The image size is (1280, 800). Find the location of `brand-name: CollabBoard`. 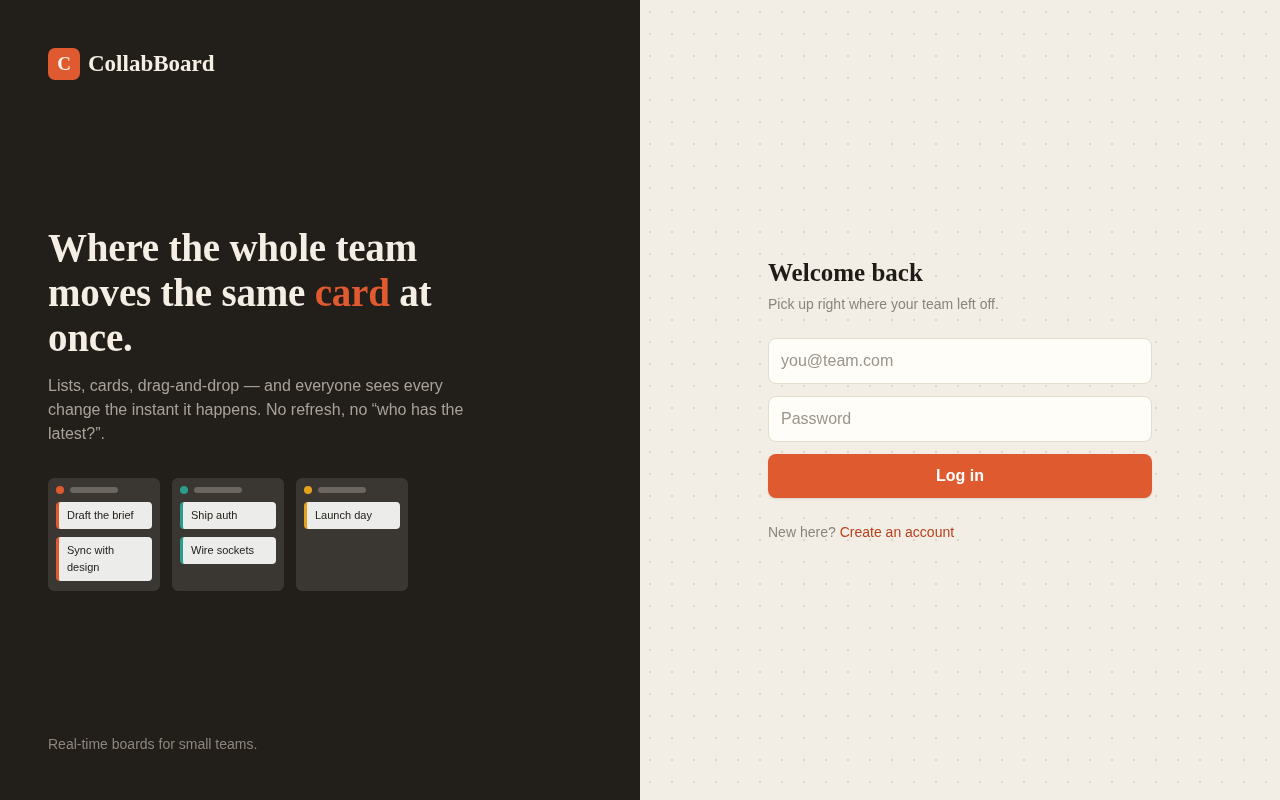

brand-name: CollabBoard is located at coordinates (151, 64).